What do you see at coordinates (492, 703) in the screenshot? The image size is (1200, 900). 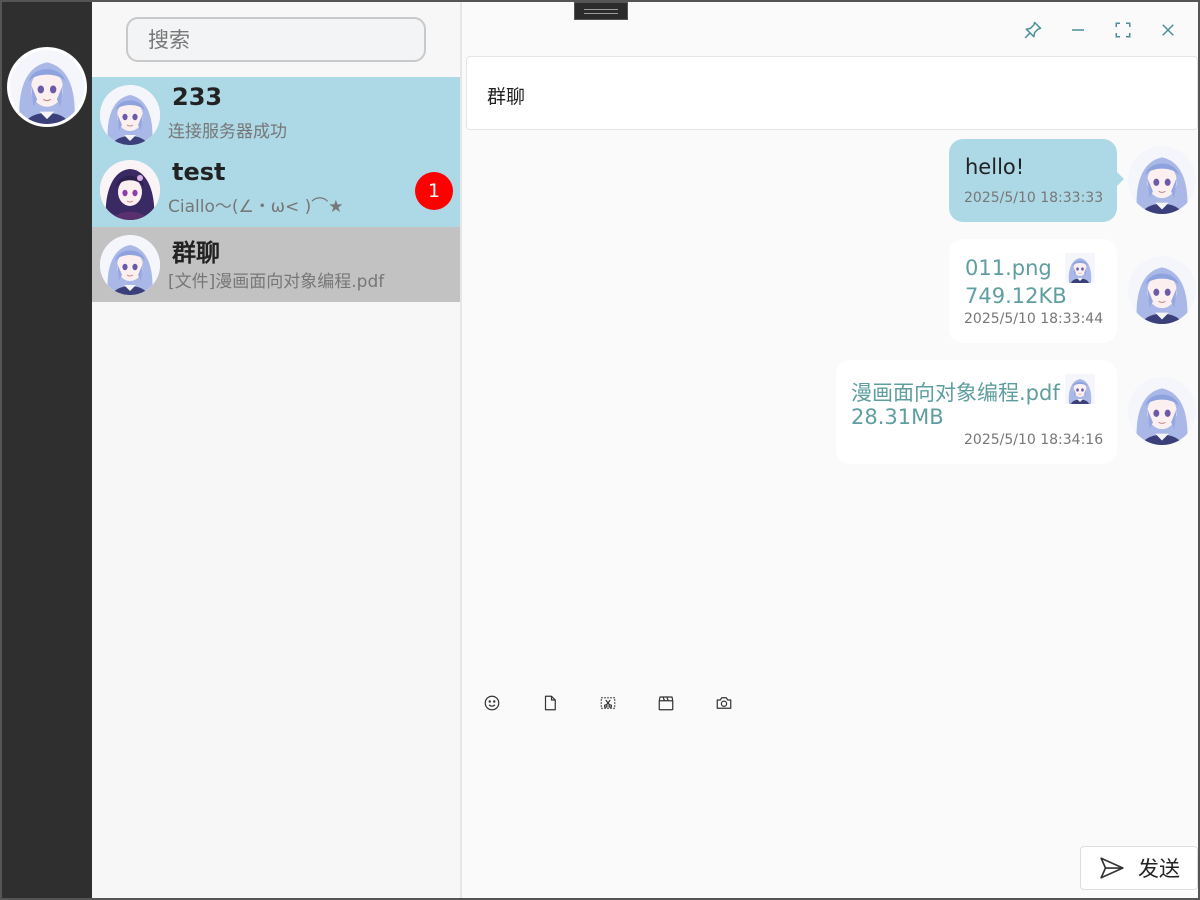 I see `emoji-icon` at bounding box center [492, 703].